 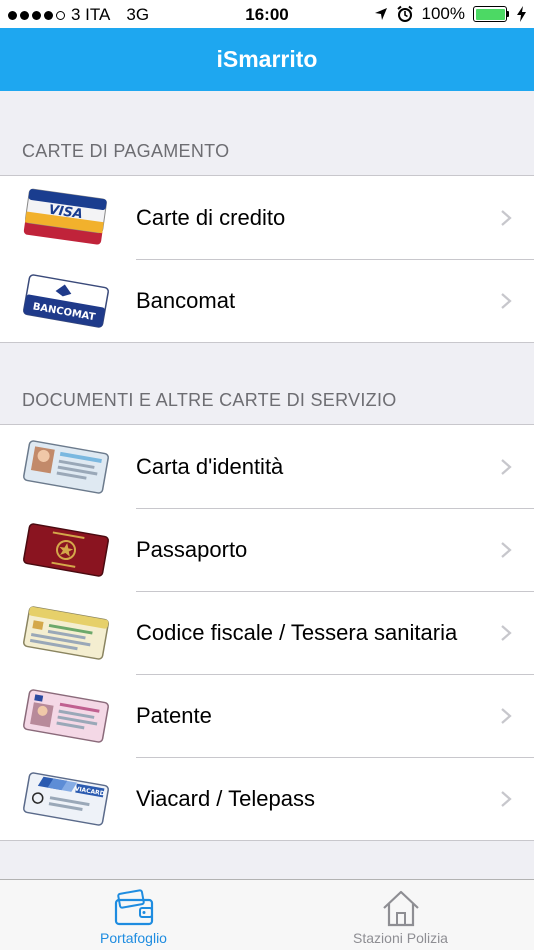 I want to click on passport-icon, so click(x=66, y=549).